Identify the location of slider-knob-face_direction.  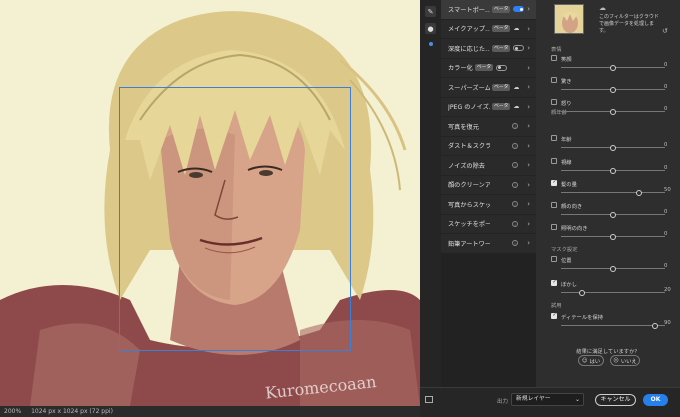
(613, 214).